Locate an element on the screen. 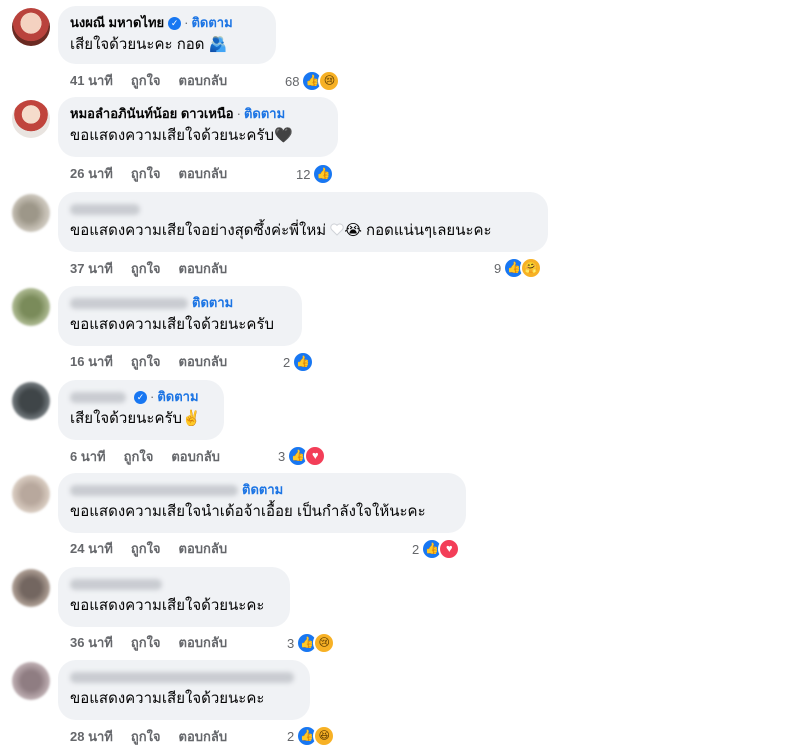 The height and width of the screenshot is (750, 800). victory-hand-emoji-icon: ✌️ is located at coordinates (191, 418).